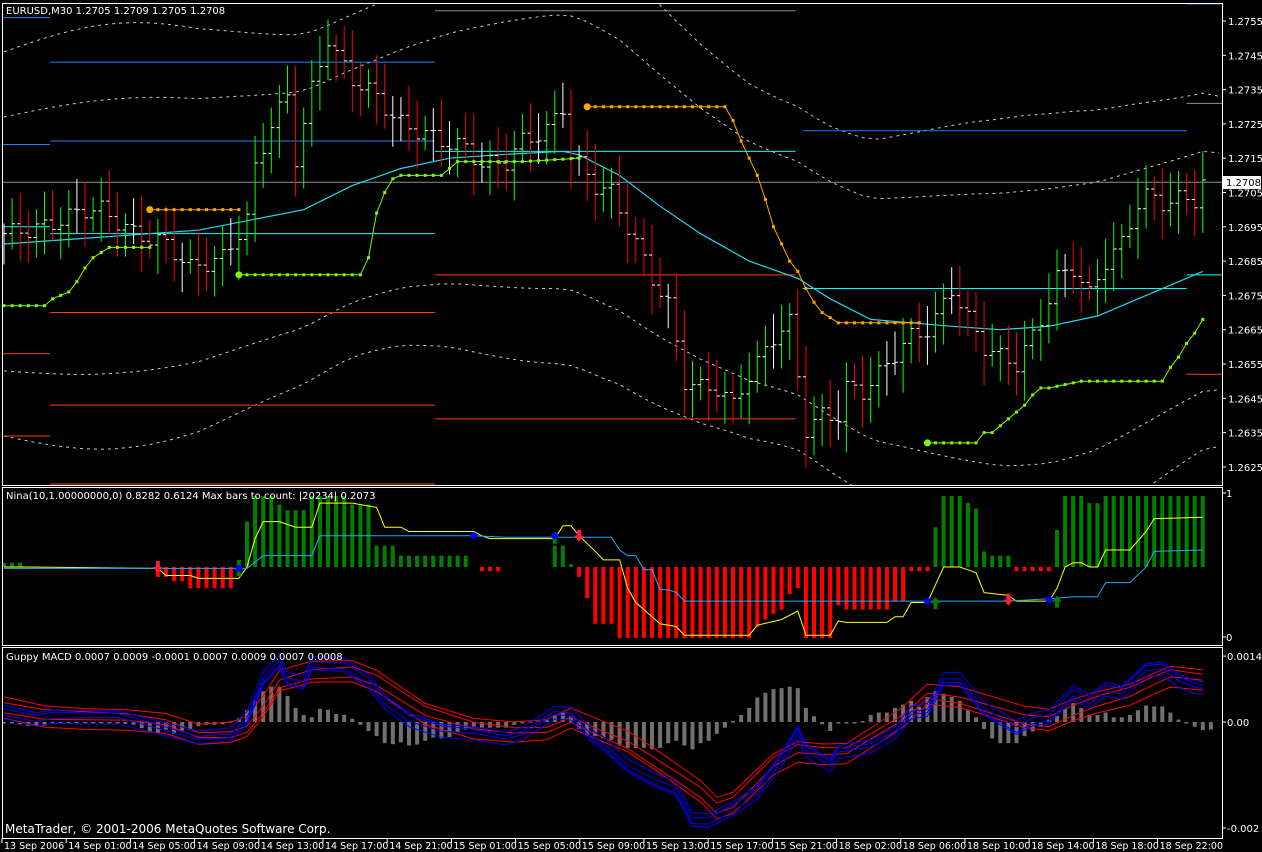  I want to click on price-tick-label: 1.2685, so click(1245, 262).